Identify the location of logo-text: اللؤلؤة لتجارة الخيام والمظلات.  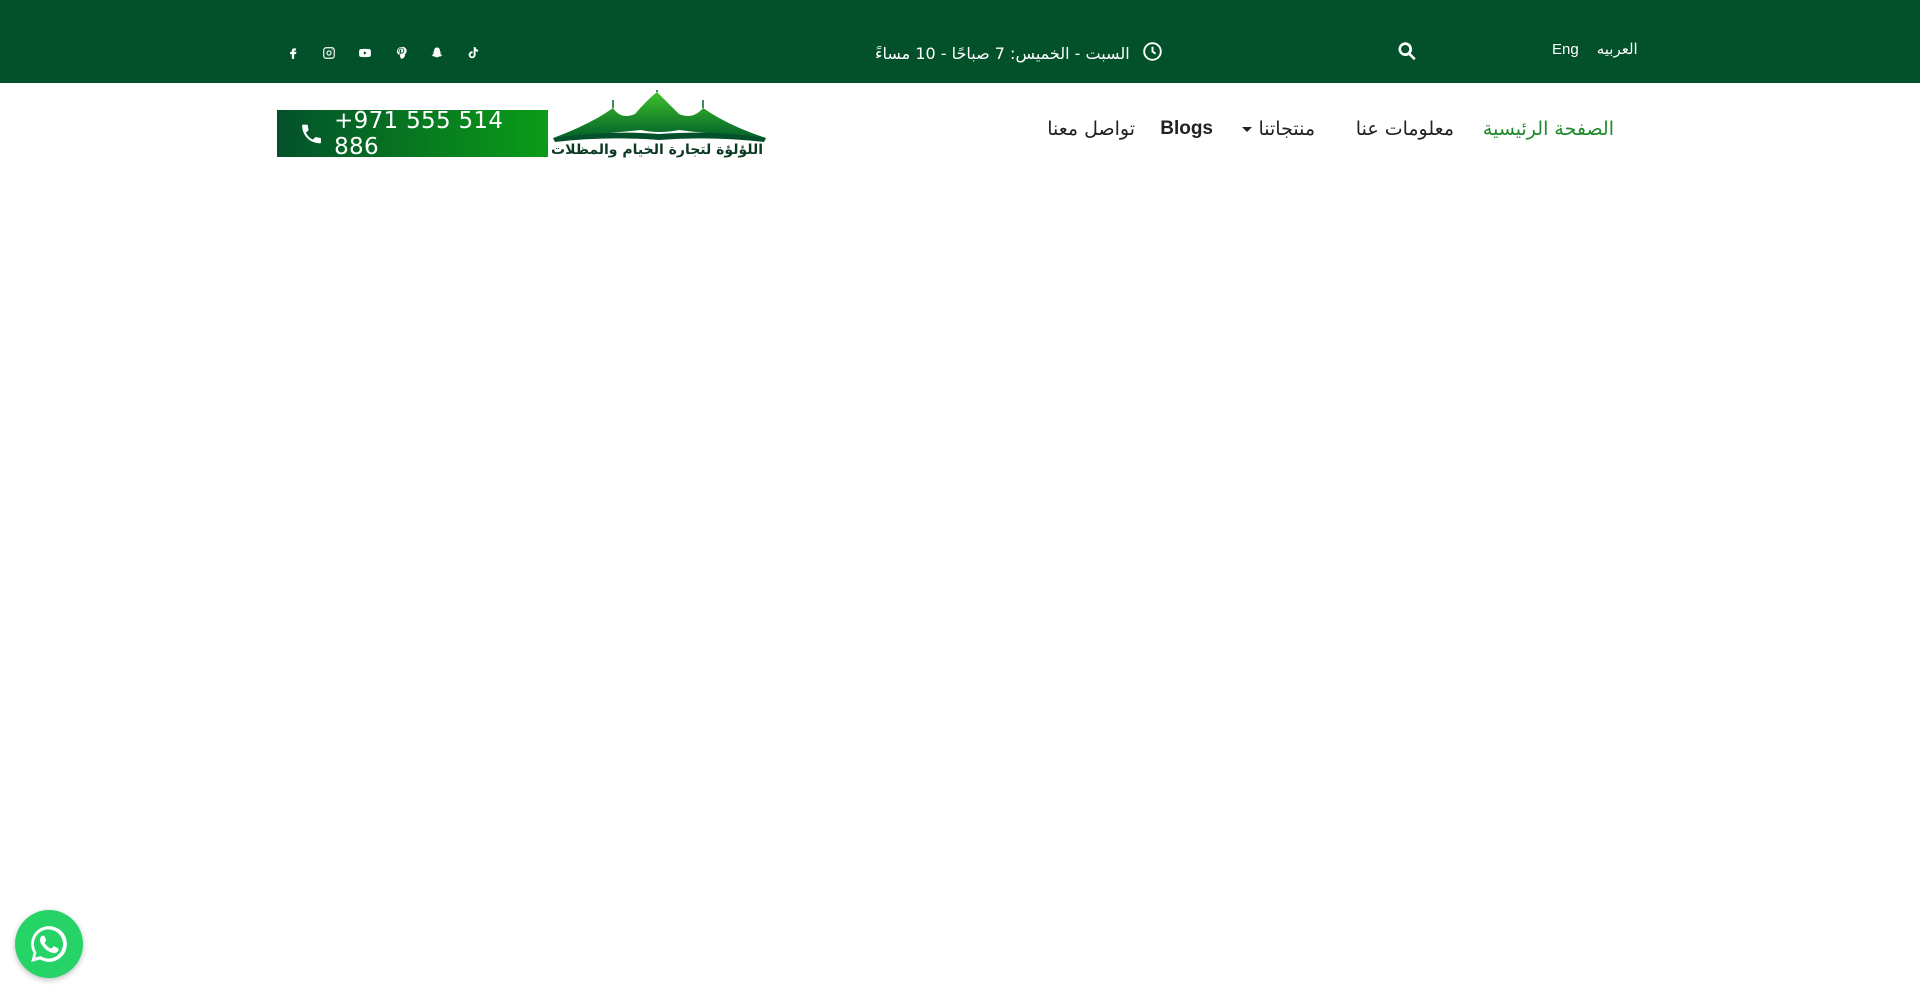
(657, 150).